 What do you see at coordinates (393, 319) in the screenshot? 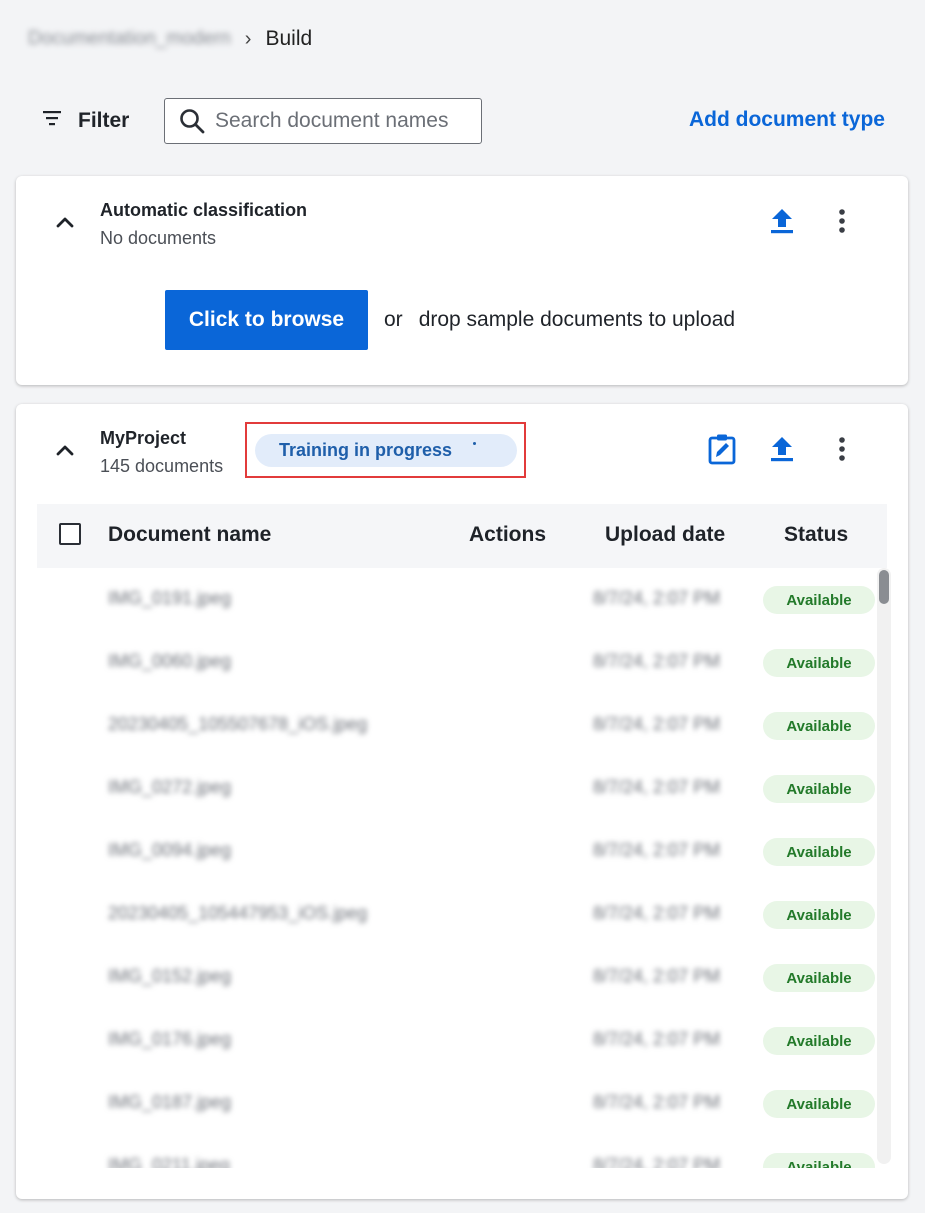
I see `or-text: or` at bounding box center [393, 319].